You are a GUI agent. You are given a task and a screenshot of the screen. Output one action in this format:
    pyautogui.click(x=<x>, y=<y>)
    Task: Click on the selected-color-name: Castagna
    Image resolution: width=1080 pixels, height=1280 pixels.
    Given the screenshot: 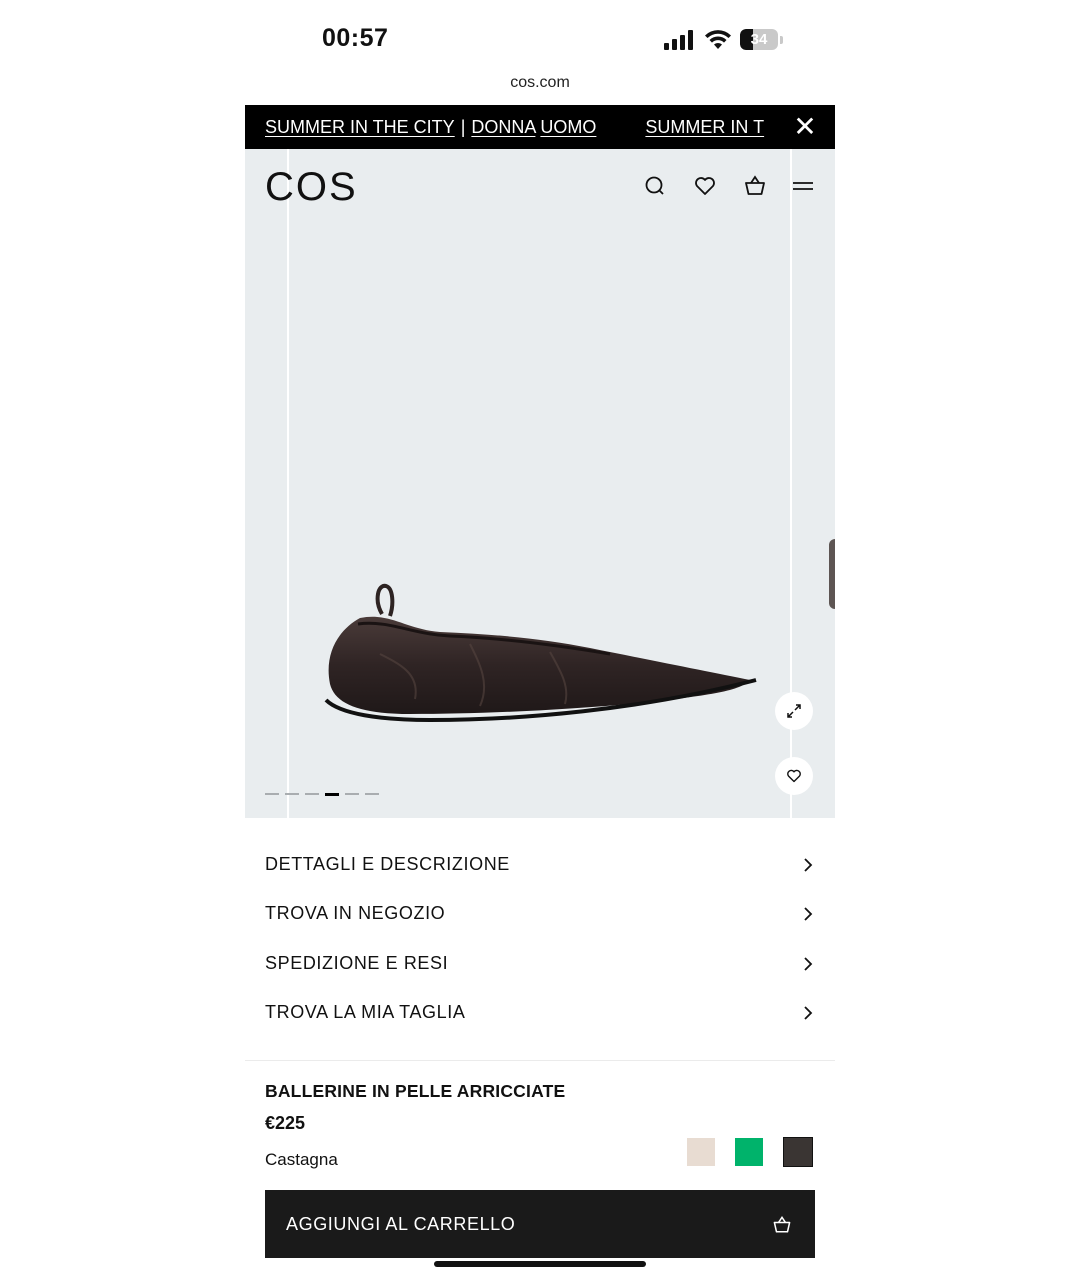 What is the action you would take?
    pyautogui.click(x=301, y=1159)
    